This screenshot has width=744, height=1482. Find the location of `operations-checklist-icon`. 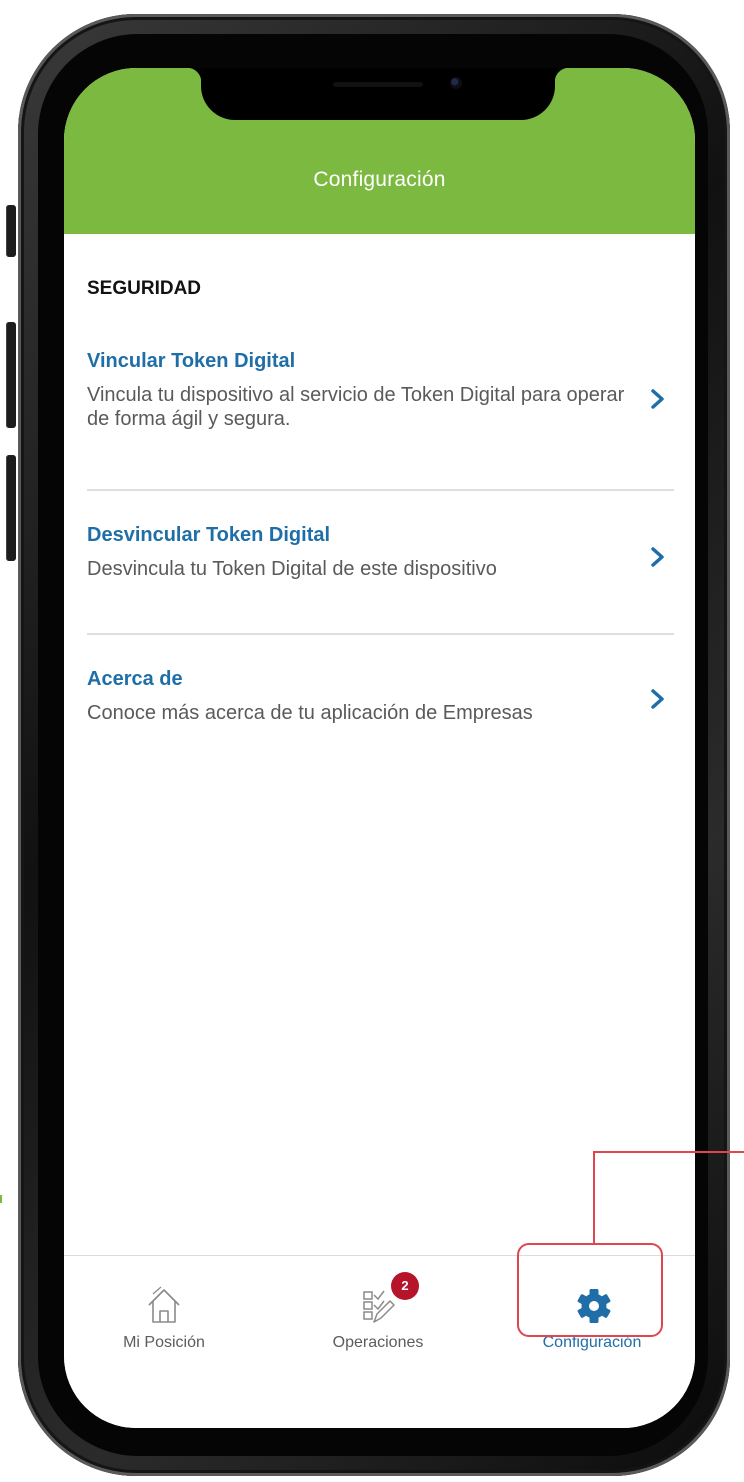

operations-checklist-icon is located at coordinates (379, 1306).